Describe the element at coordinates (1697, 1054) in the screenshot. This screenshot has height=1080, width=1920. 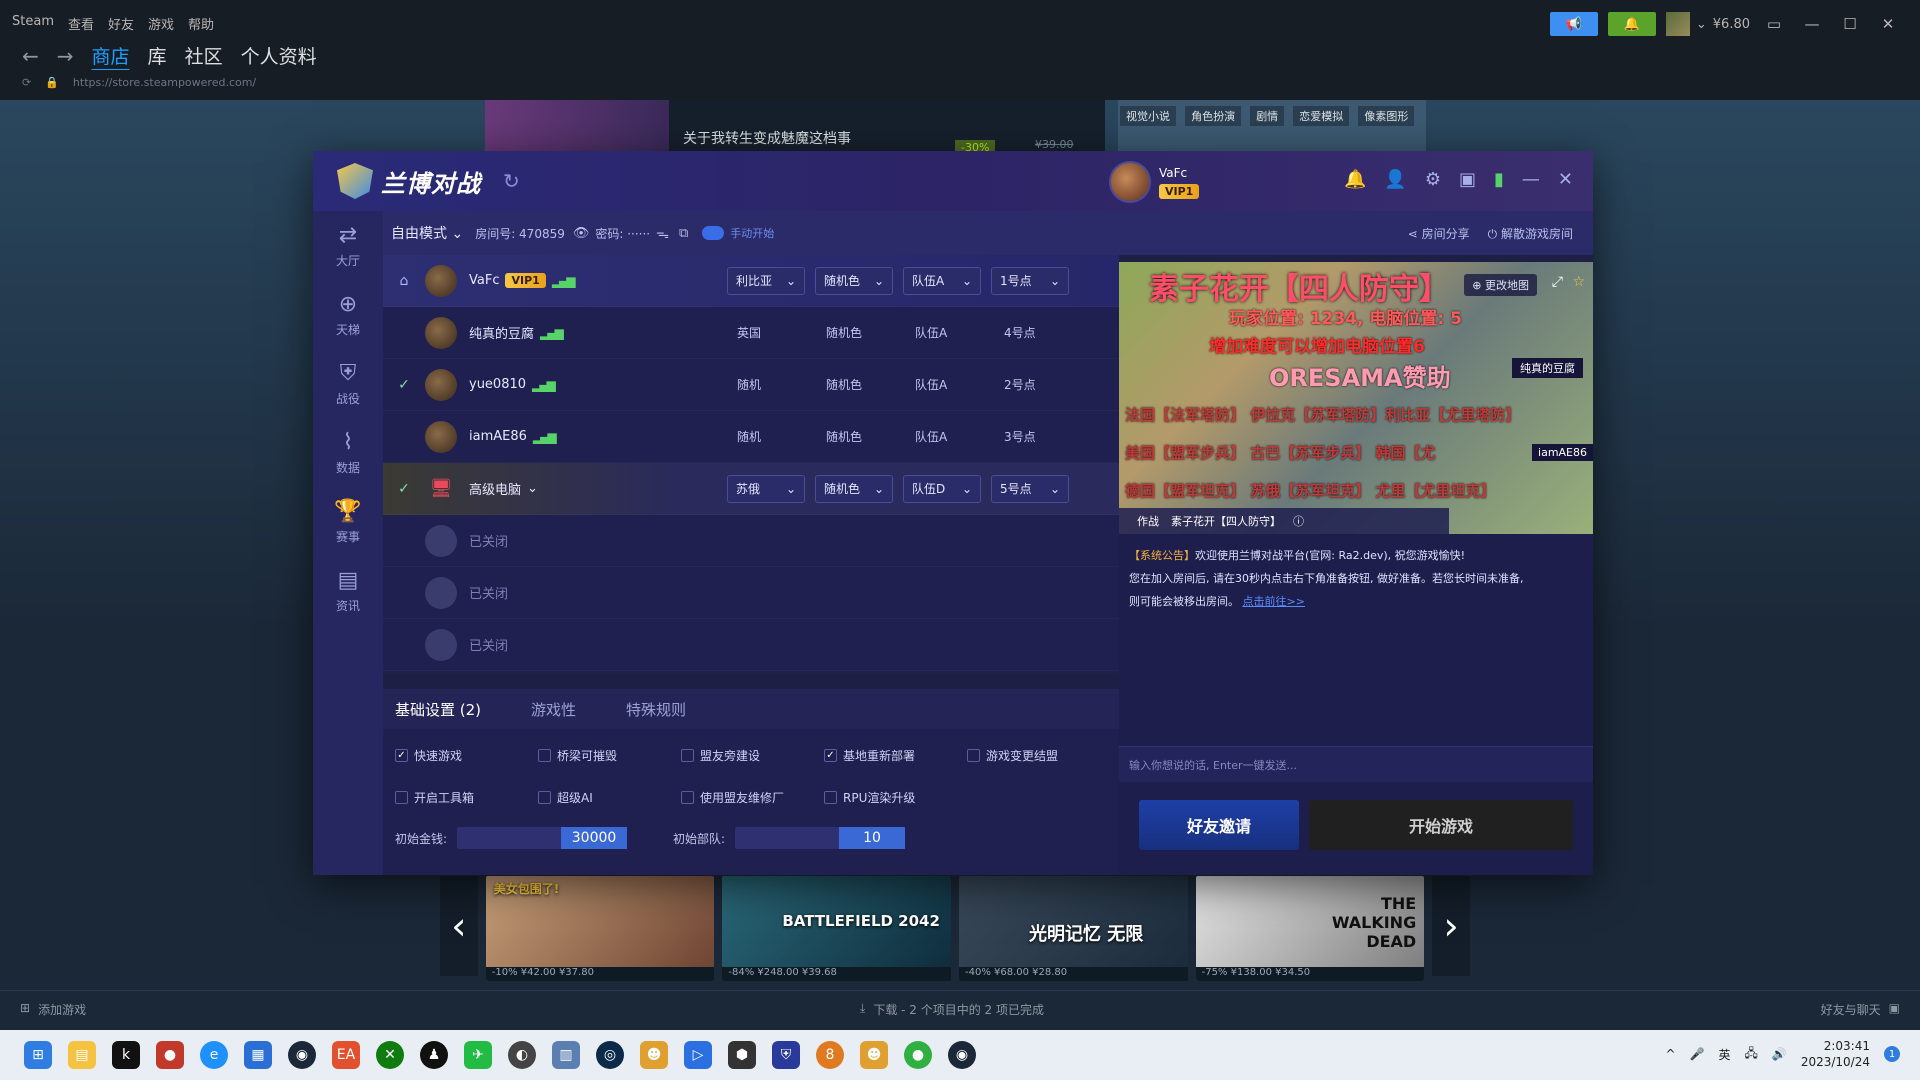
I see `microphone-icon: 🎤` at that location.